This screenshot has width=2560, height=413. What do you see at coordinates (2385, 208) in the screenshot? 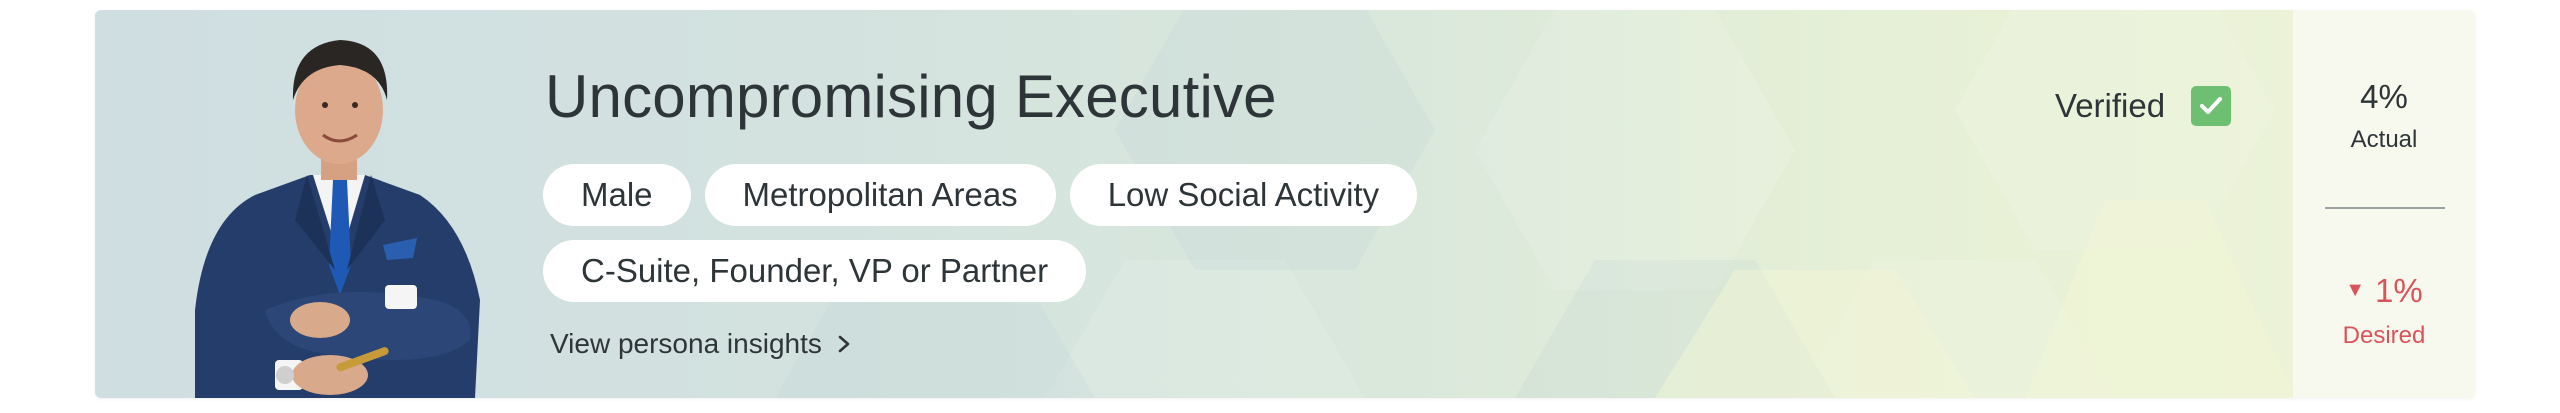
I see `stats-divider` at bounding box center [2385, 208].